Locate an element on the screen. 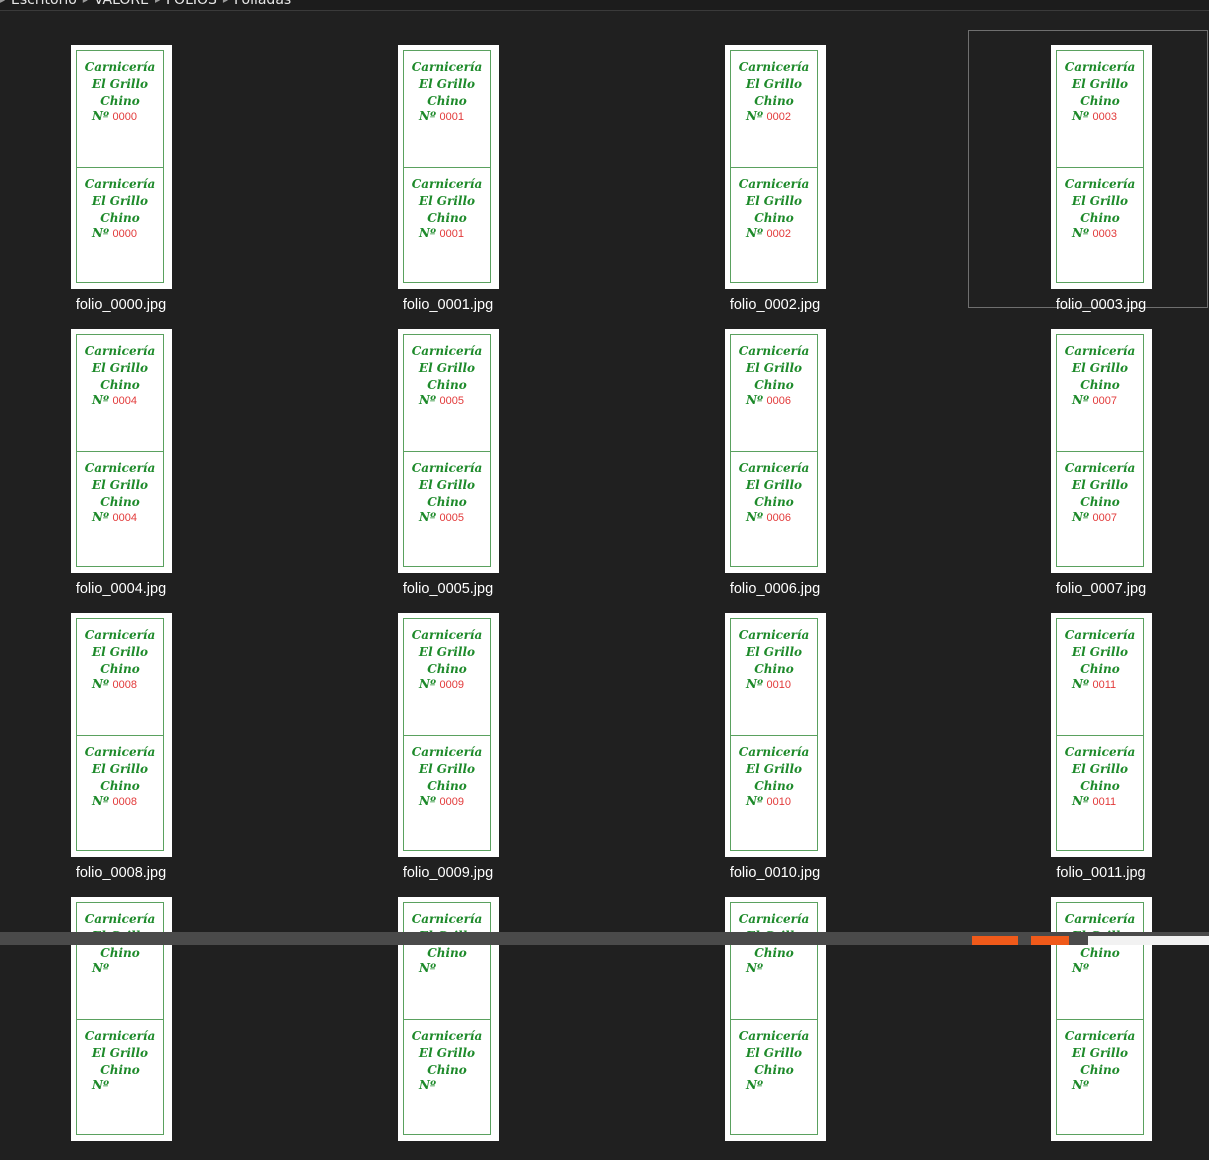 The image size is (1209, 1160). breadcrumb-item-escritorio: Escritorio is located at coordinates (44, 4).